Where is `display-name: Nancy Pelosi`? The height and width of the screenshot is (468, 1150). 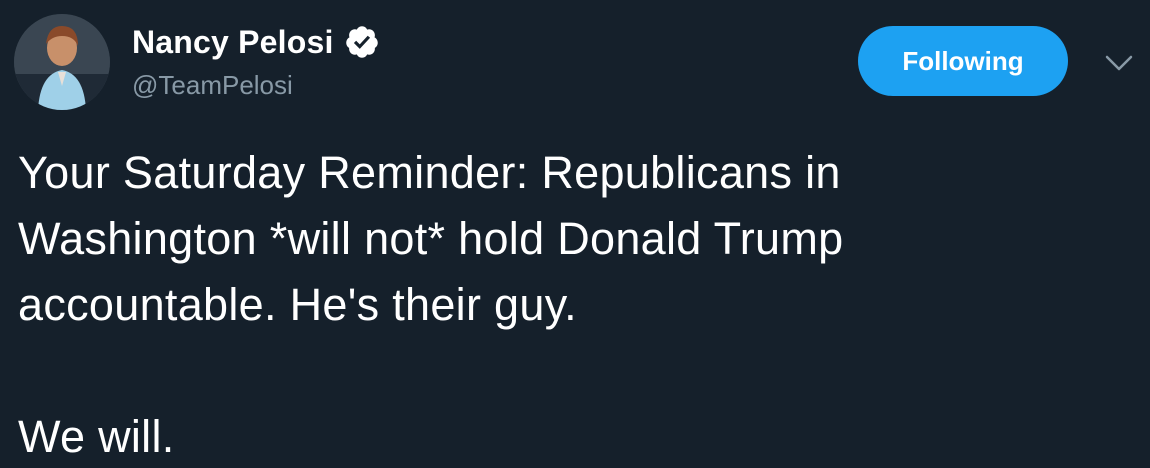 display-name: Nancy Pelosi is located at coordinates (233, 42).